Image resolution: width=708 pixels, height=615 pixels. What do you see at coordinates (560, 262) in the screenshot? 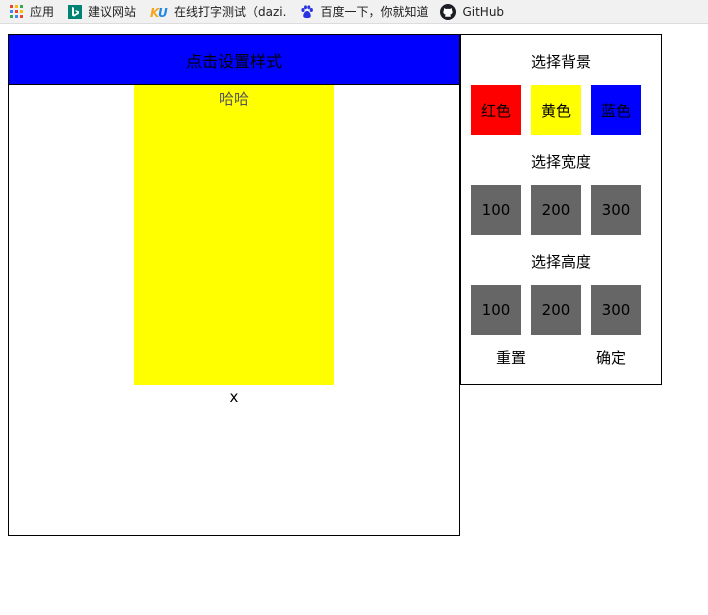
I see `height-section-title: 选择高度` at bounding box center [560, 262].